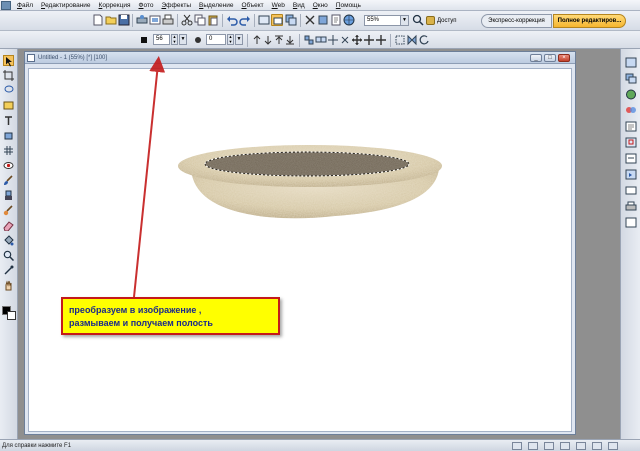  I want to click on fill-icon, so click(8, 240).